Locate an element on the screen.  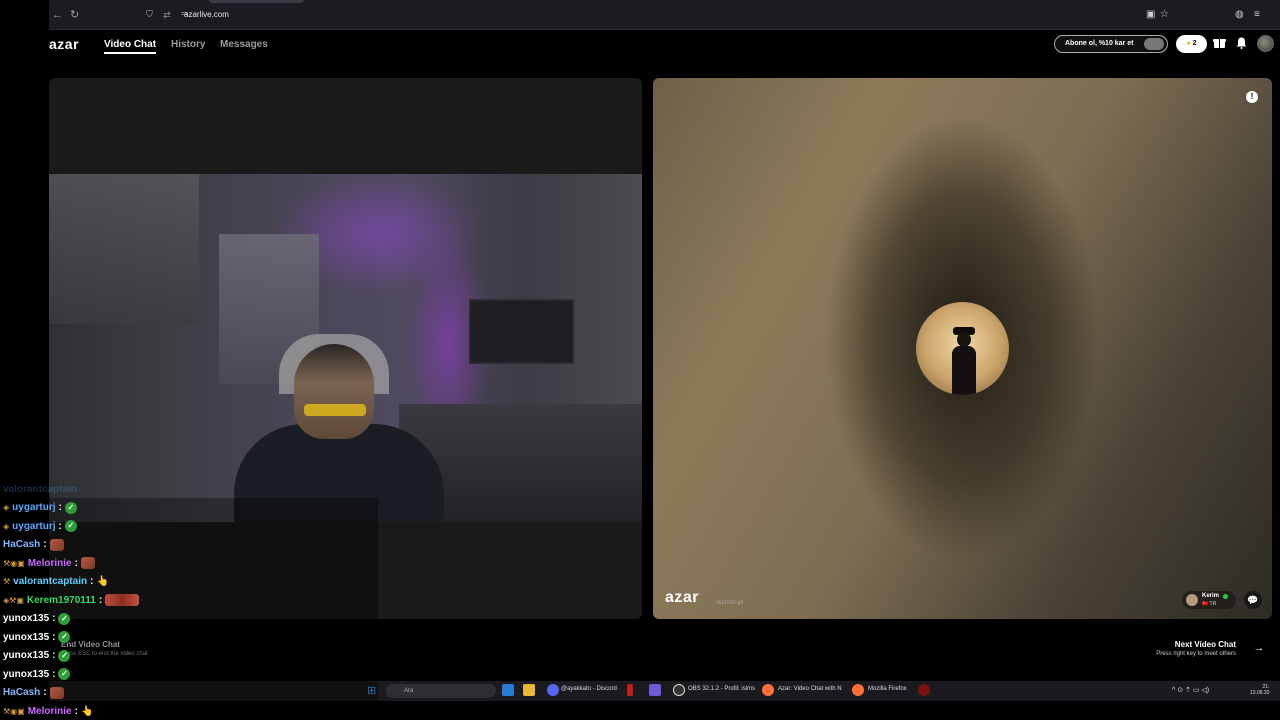
search-placeholder: Ara is located at coordinates (409, 691).